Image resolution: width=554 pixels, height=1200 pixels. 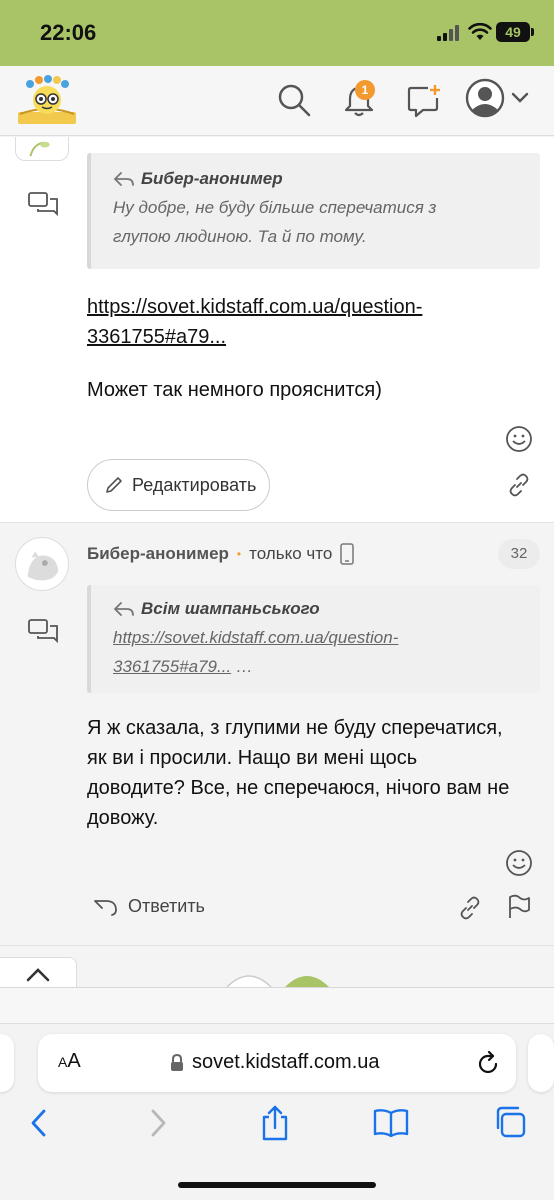 What do you see at coordinates (212, 178) in the screenshot?
I see `quote-author: Бибер-анонимер` at bounding box center [212, 178].